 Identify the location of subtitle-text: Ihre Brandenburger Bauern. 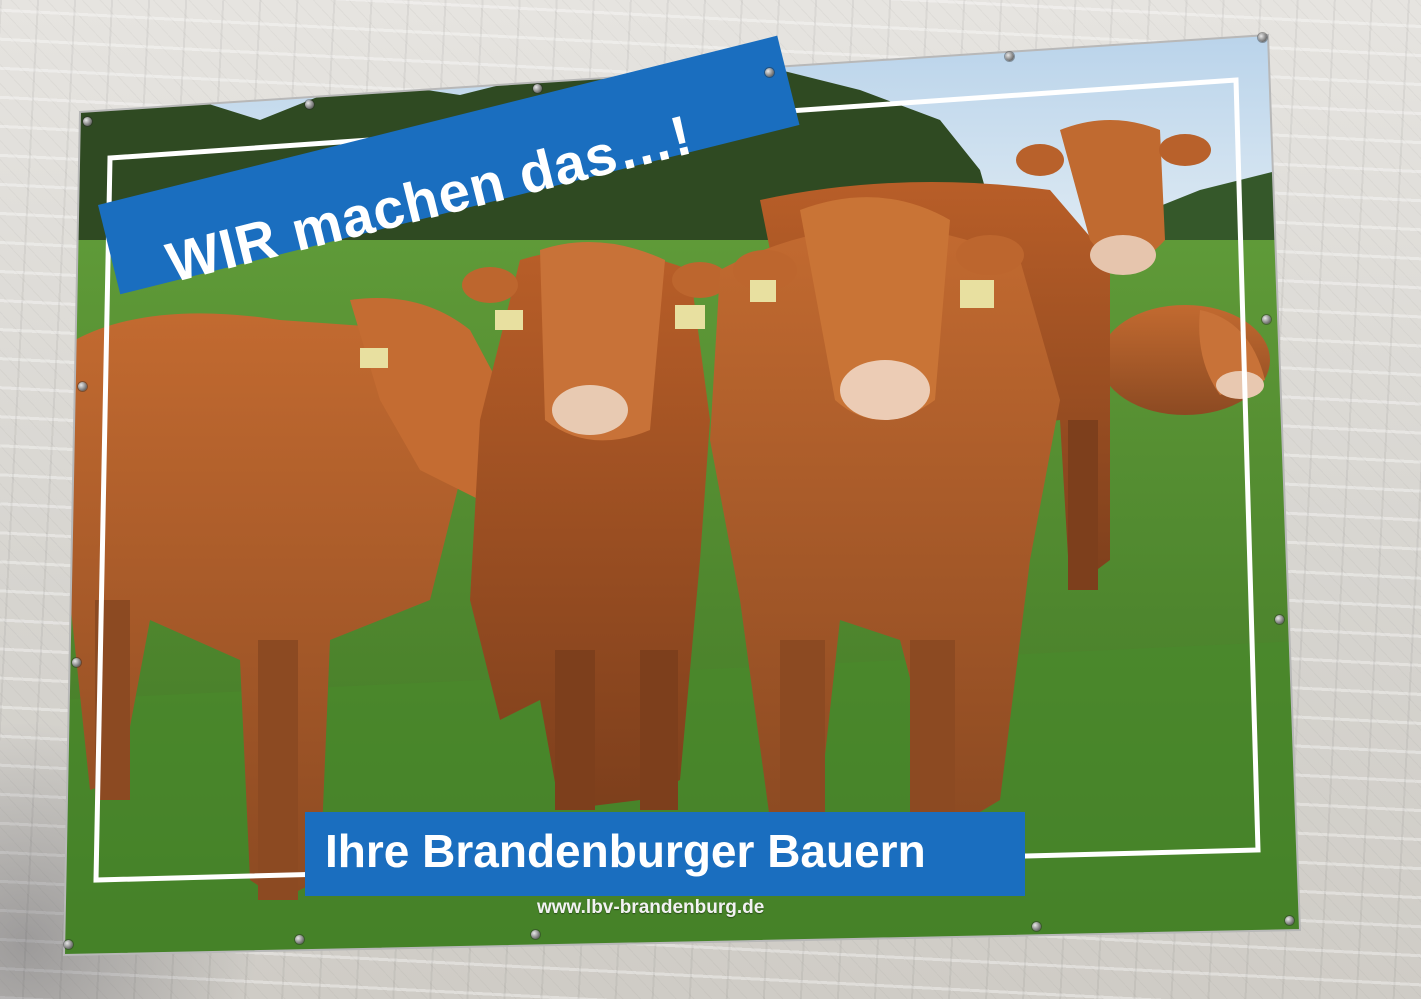
(625, 851).